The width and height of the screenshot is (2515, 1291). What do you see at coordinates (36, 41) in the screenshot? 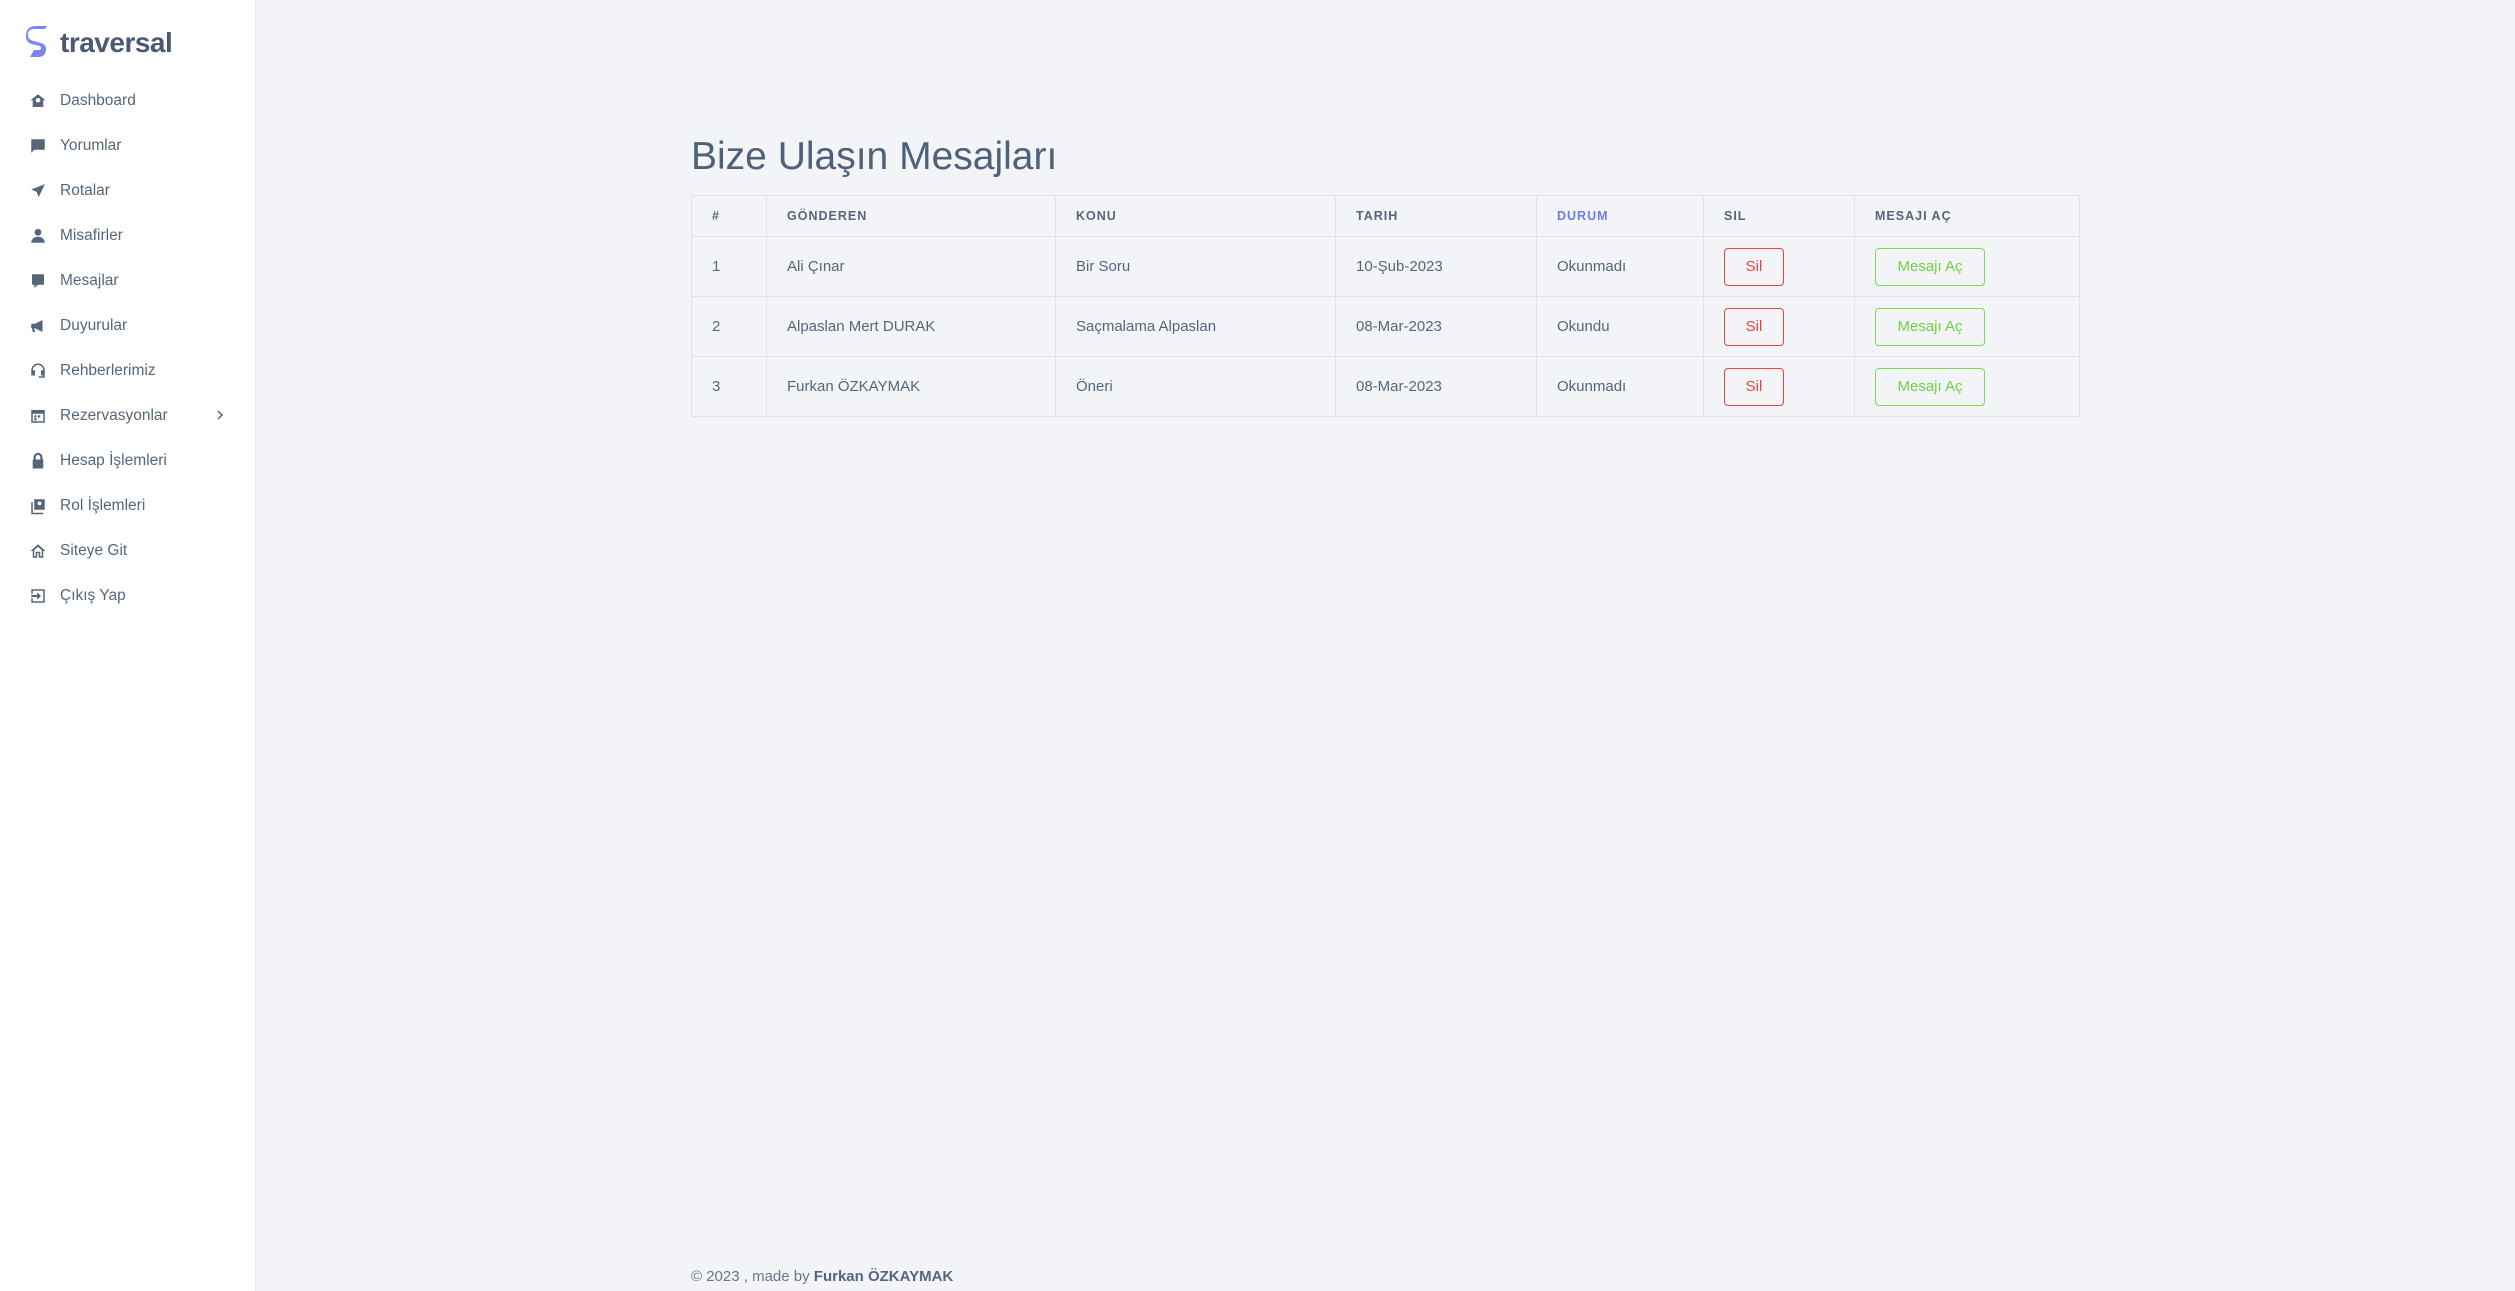
I see `brand-logo-icon` at bounding box center [36, 41].